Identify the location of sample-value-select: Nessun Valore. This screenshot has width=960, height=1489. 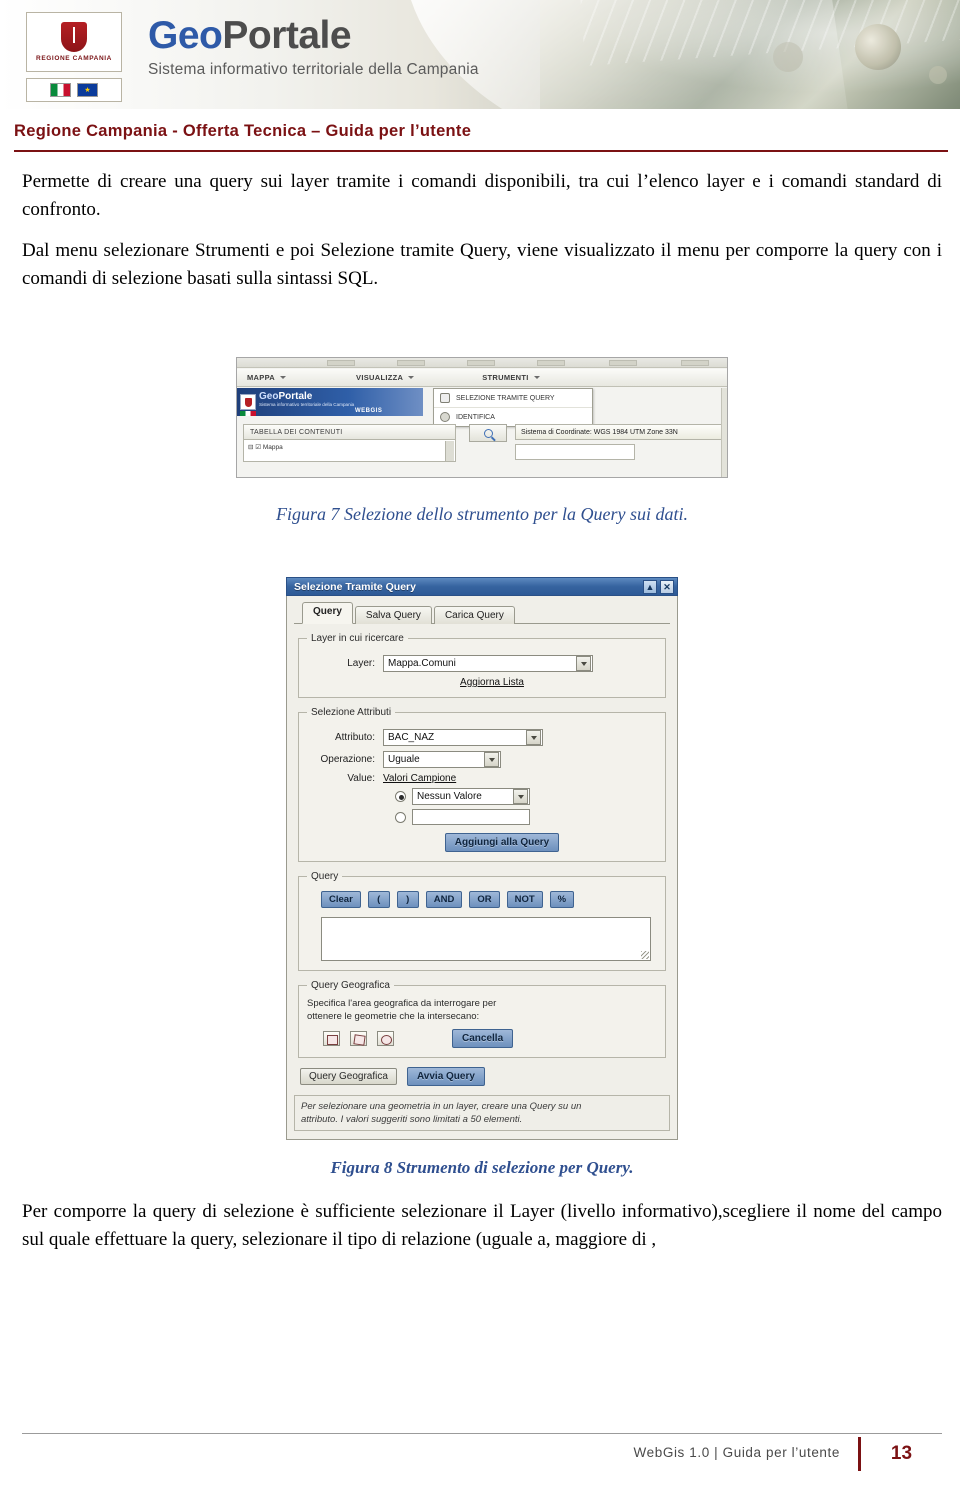
(471, 796).